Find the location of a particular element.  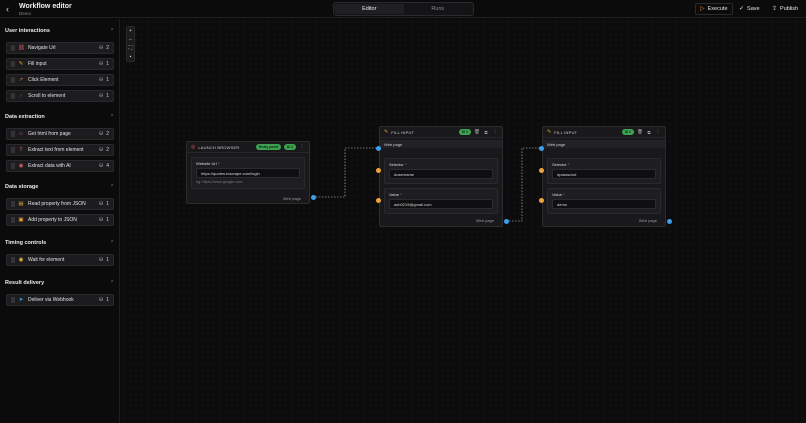

value-input: ash0219@gmail.com is located at coordinates (441, 204).